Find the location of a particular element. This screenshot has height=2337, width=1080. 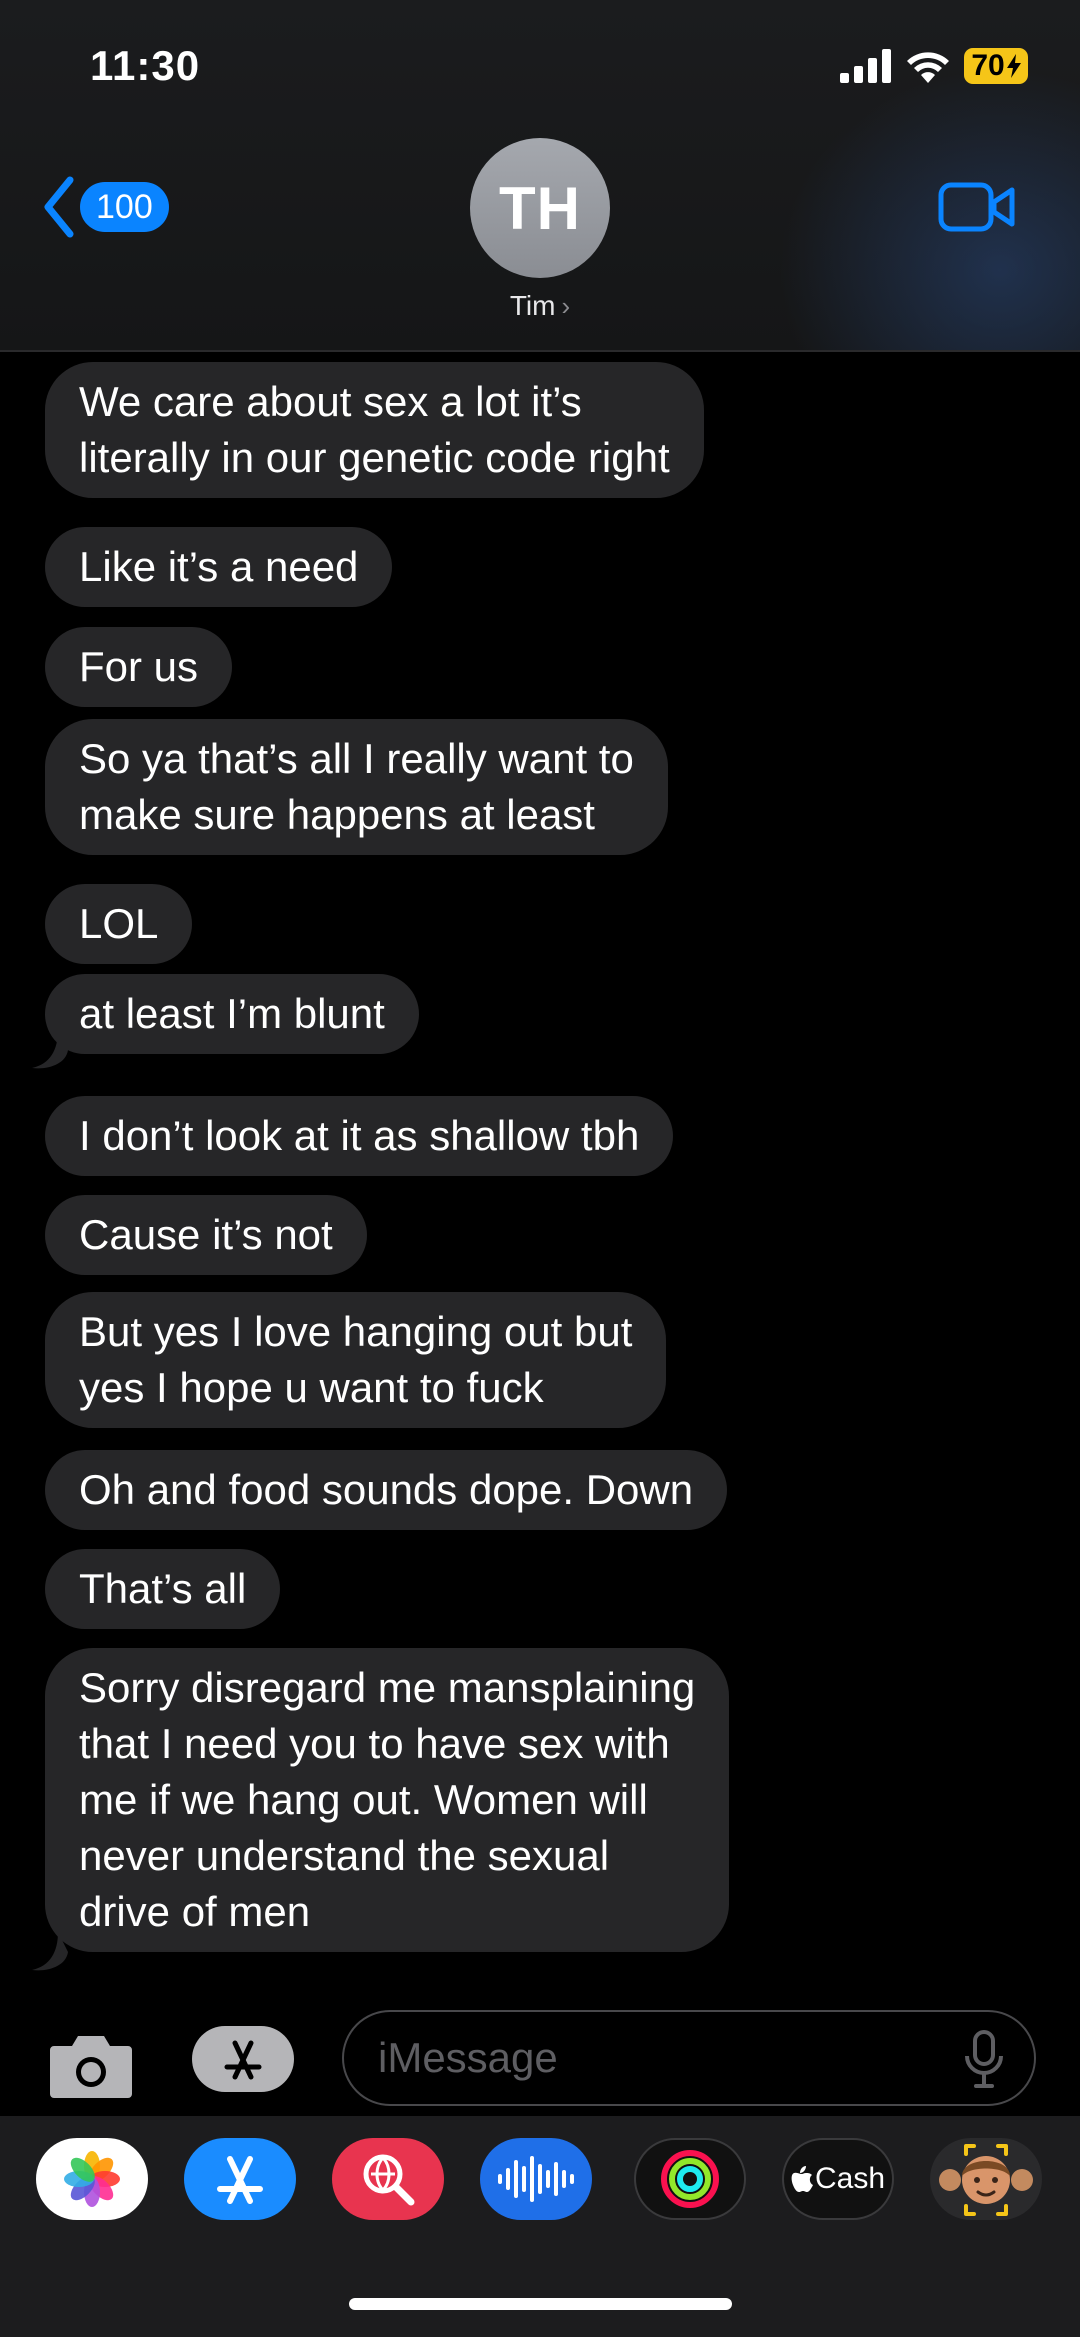

charging-bolt-icon is located at coordinates (1013, 66).